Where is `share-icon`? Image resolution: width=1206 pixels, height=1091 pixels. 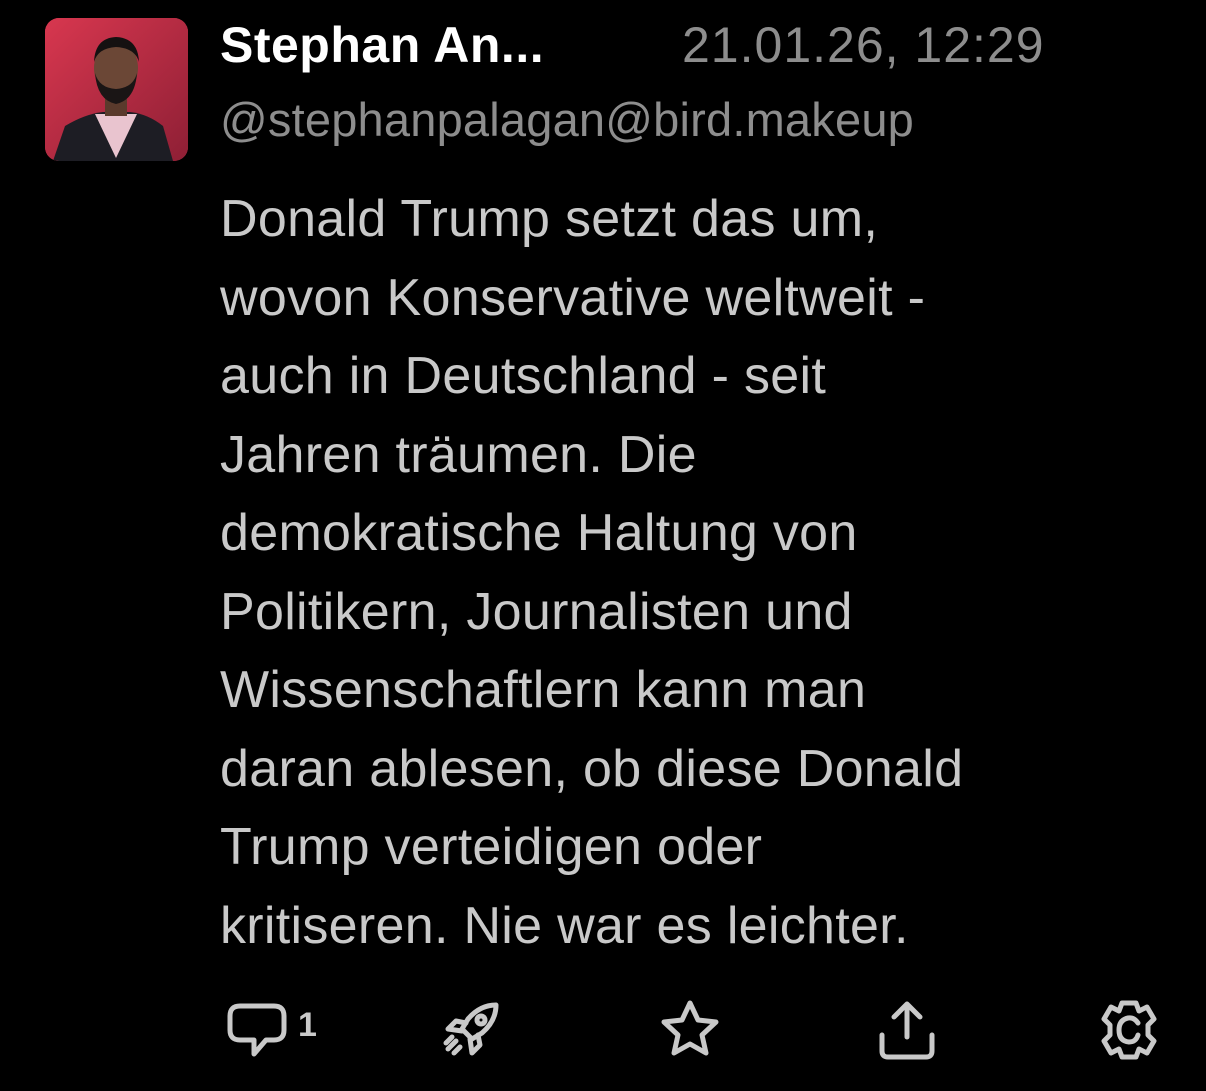
share-icon is located at coordinates (907, 1030).